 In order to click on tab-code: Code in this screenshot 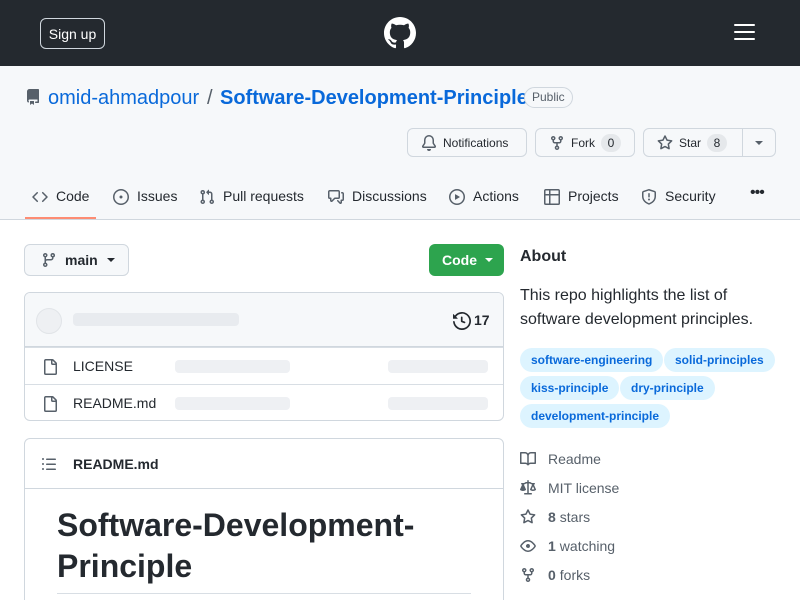, I will do `click(60, 208)`.